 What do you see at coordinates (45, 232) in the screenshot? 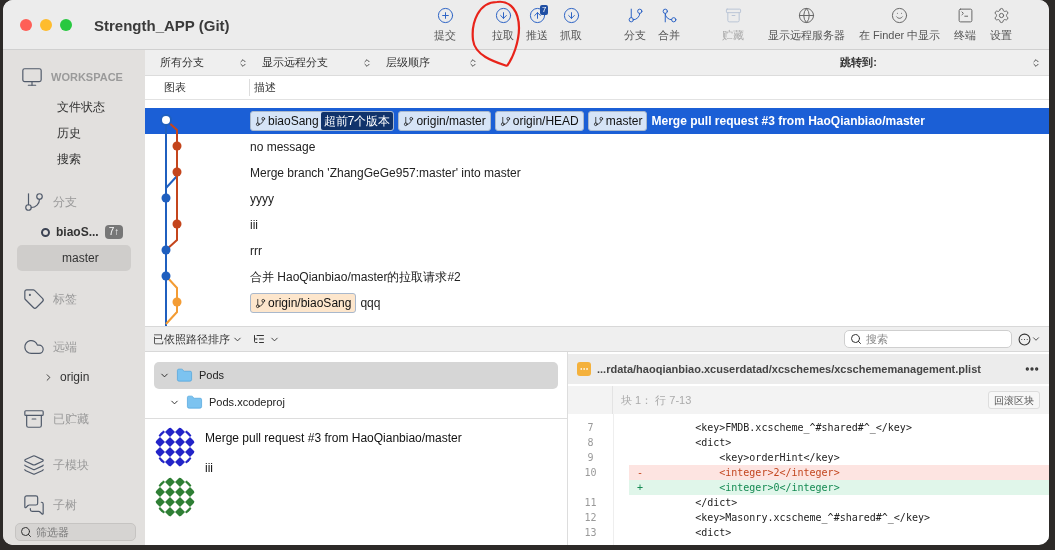
I see `current-branch-icon` at bounding box center [45, 232].